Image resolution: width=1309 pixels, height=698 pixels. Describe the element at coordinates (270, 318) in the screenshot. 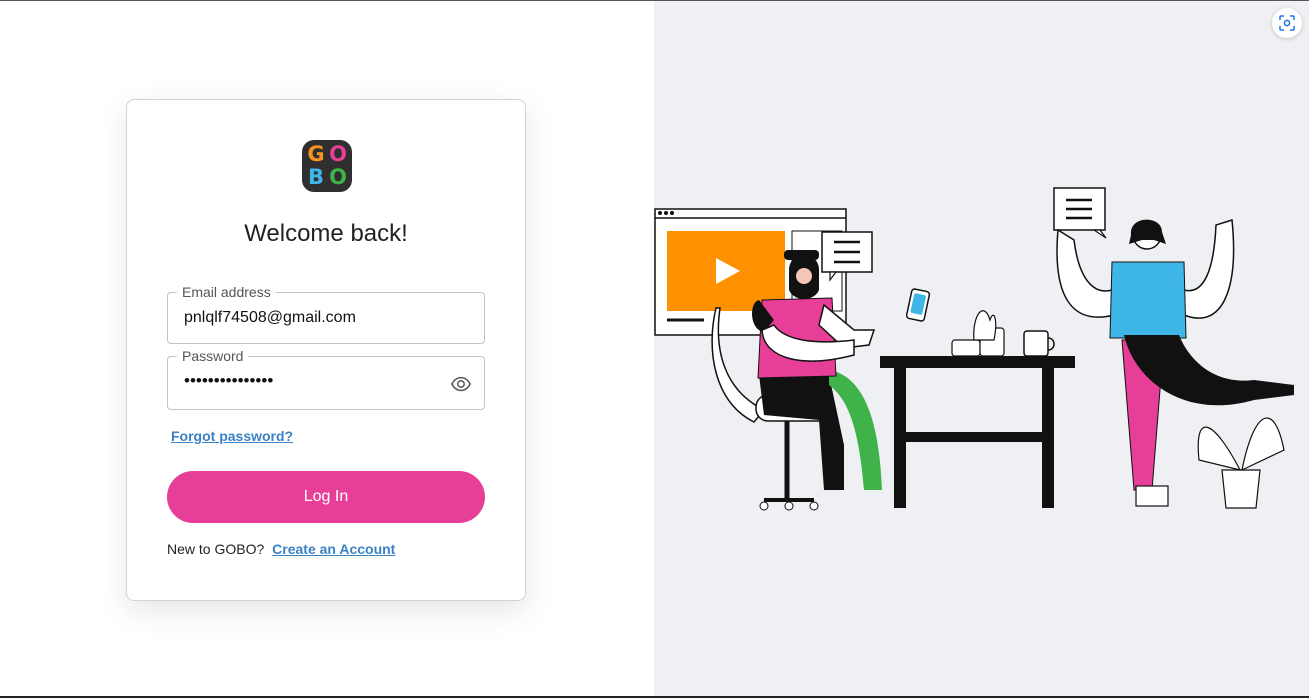

I see `email-value: pnlqlf74508@gmail.com` at that location.